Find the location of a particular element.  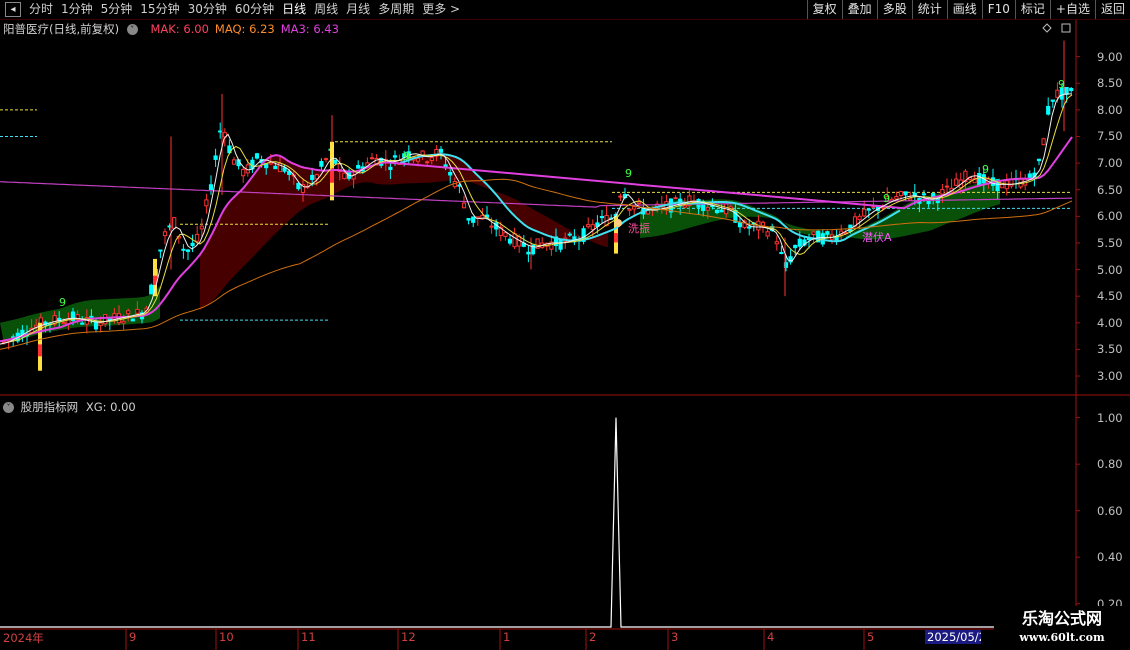

indicator-tick-label: 0.80 is located at coordinates (1110, 464).